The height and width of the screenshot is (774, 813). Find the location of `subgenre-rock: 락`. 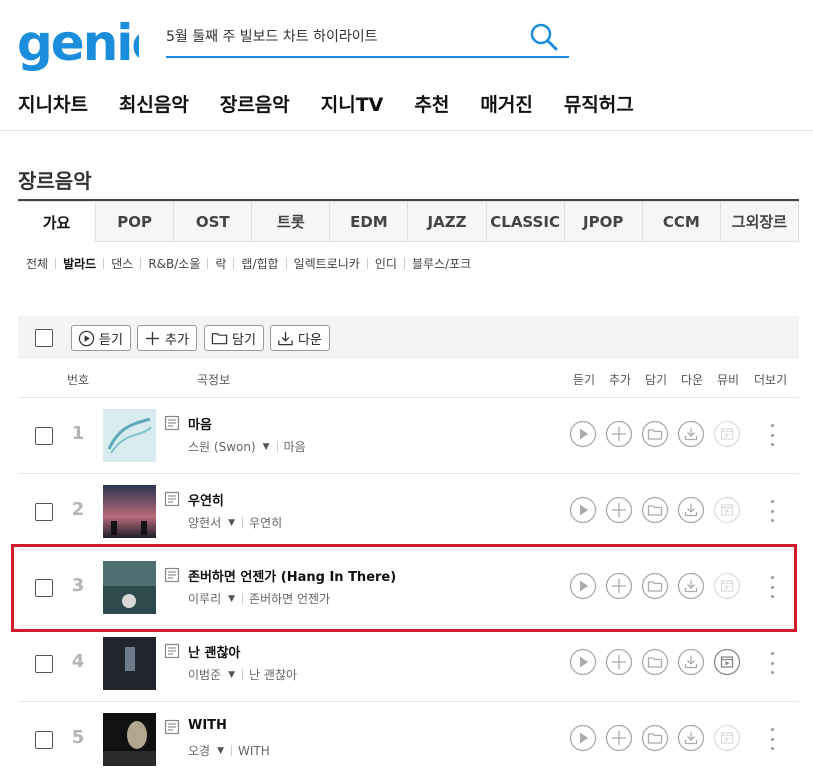

subgenre-rock: 락 is located at coordinates (220, 263).